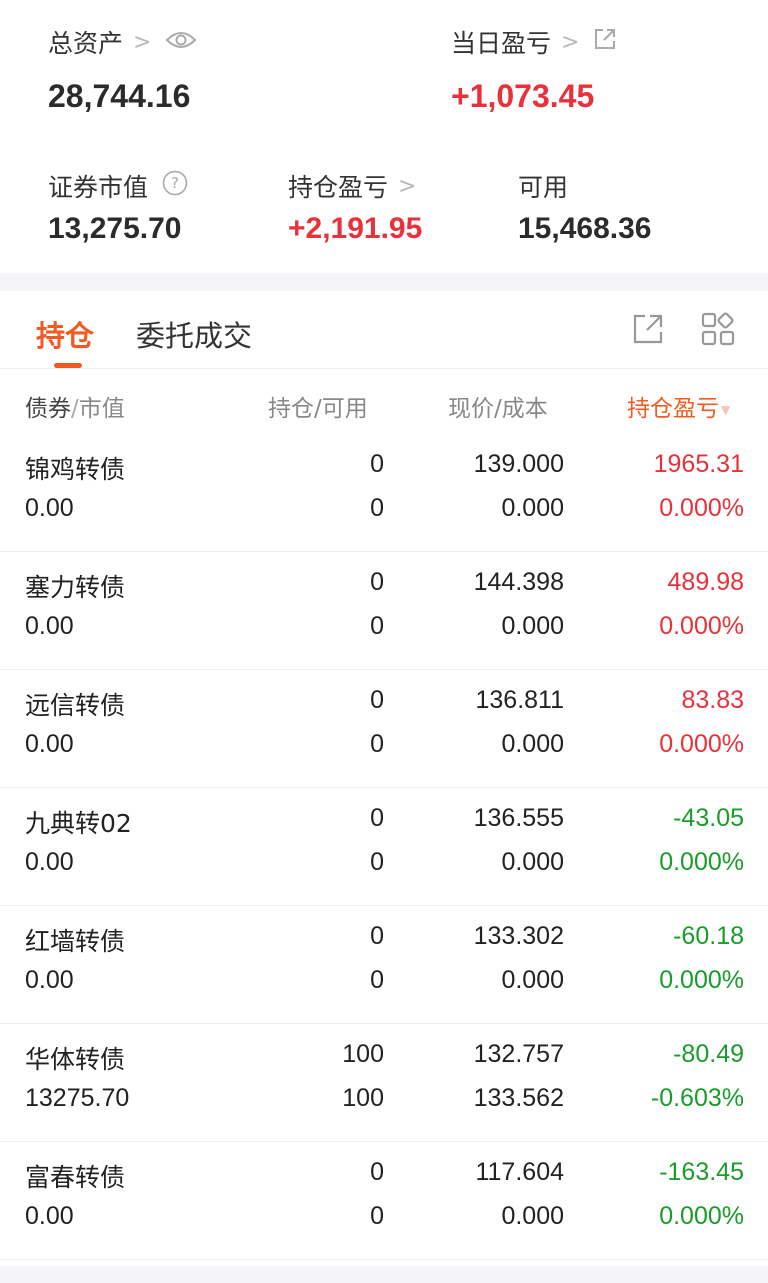  I want to click on tab-orders-trades: 委托成交, so click(194, 334).